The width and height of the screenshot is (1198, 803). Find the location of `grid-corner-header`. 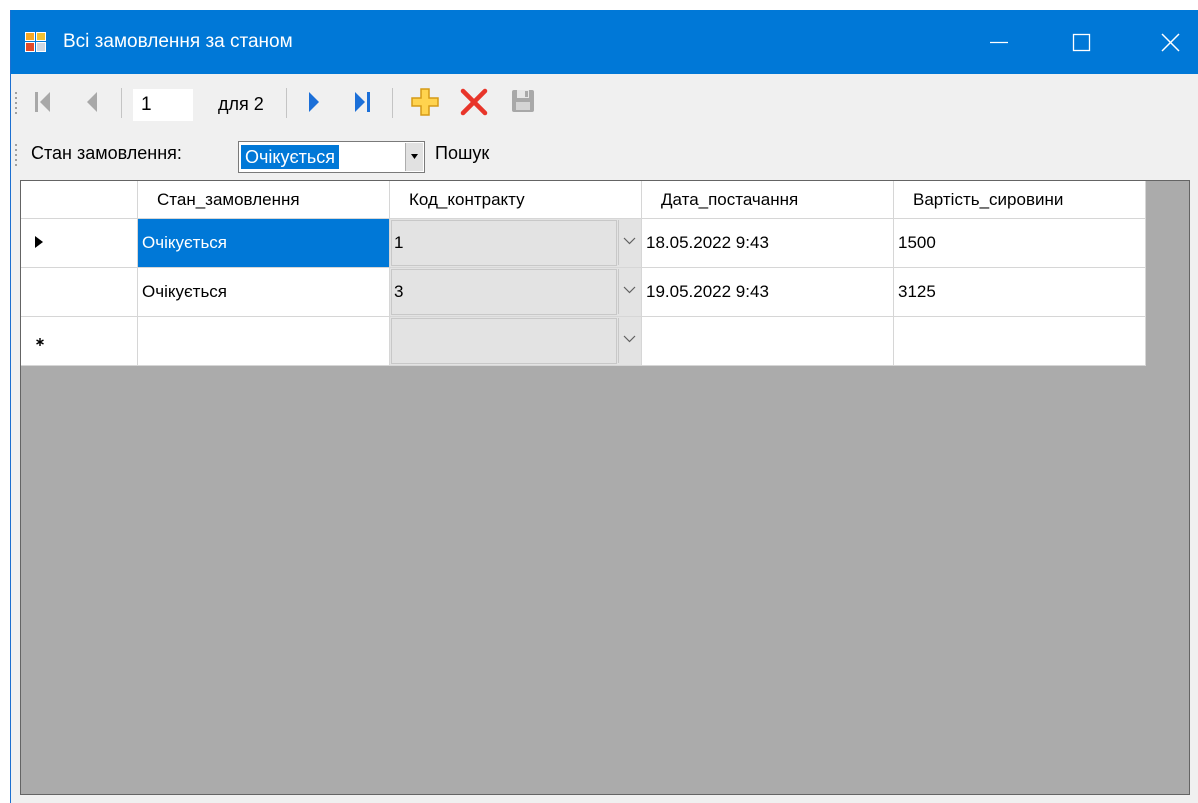

grid-corner-header is located at coordinates (79, 200).